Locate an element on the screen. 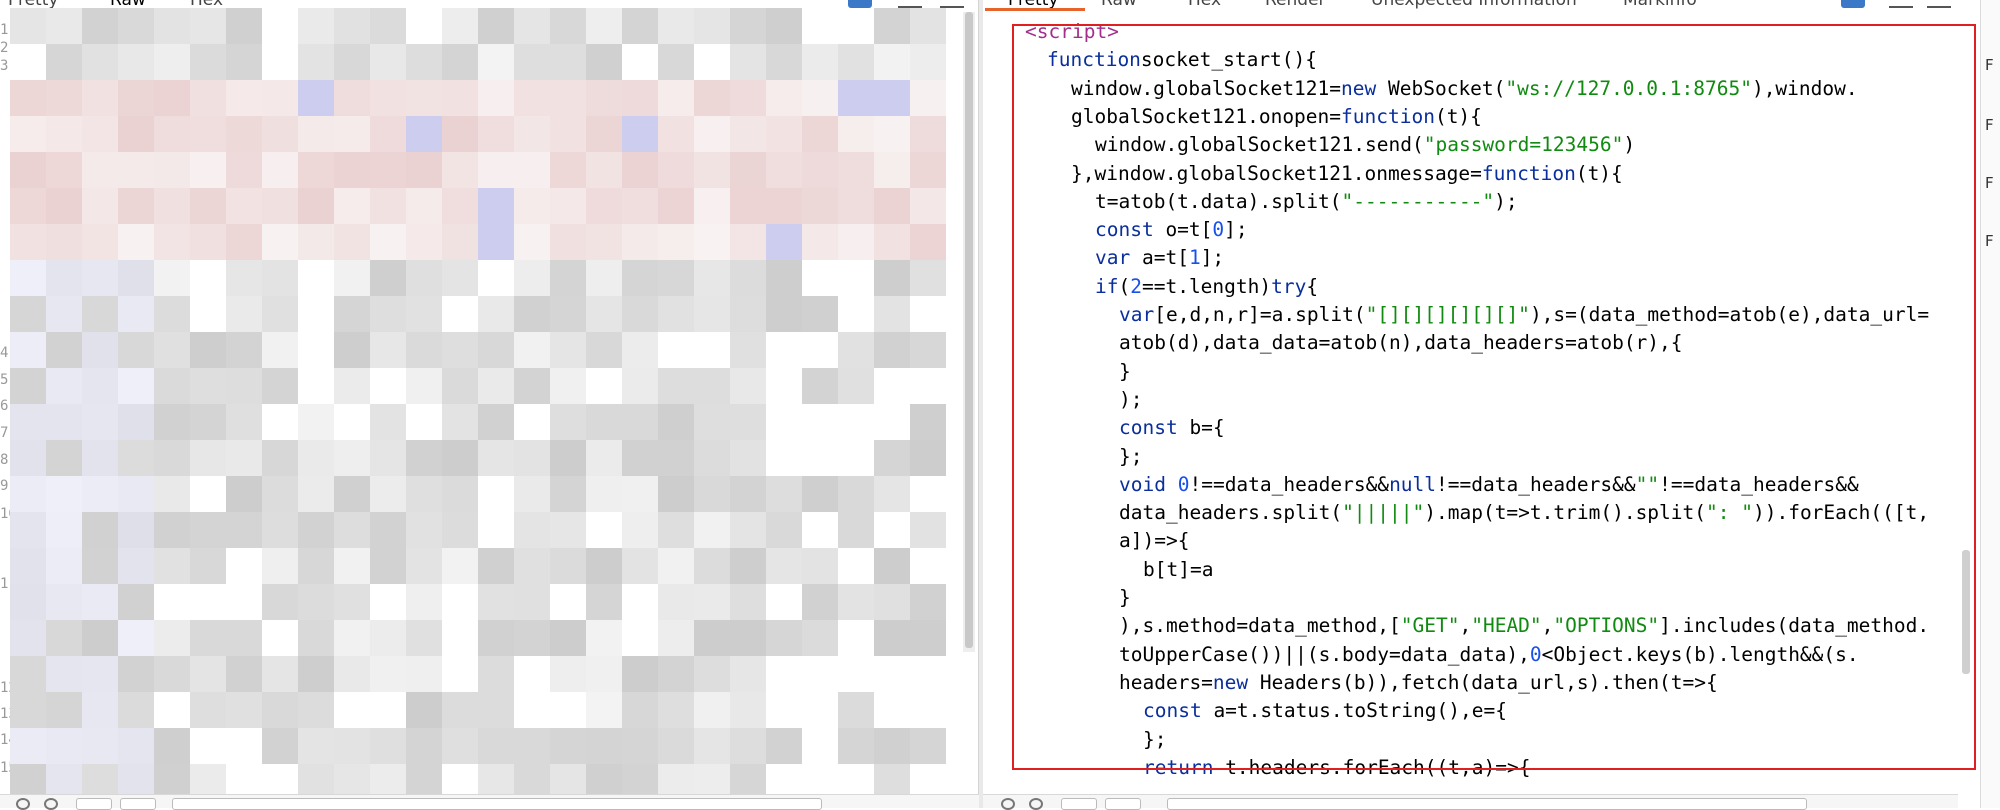  request-search-input is located at coordinates (497, 804).